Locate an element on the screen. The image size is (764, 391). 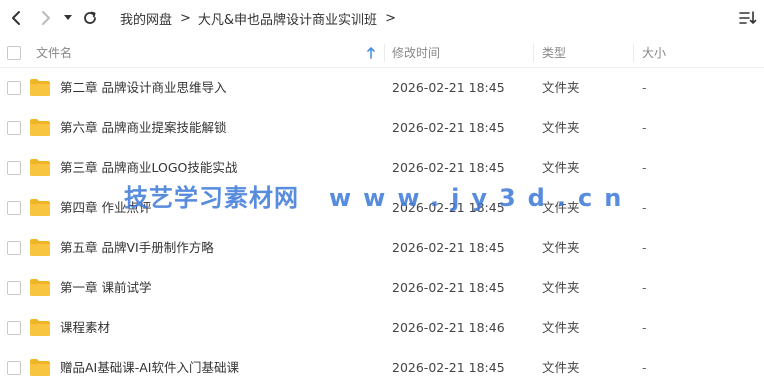
file-row: 第四章 作业点评 2026-02-21 18:45 文件夹 - is located at coordinates (382, 208).